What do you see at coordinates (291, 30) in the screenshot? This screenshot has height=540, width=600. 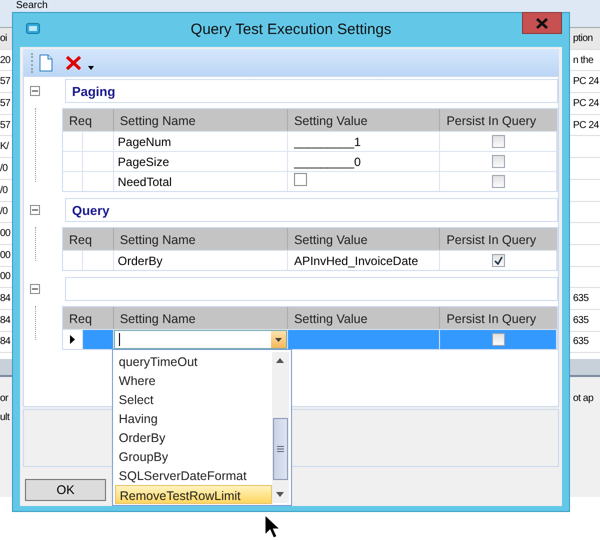 I see `window-title: Query Test Execution Settings` at bounding box center [291, 30].